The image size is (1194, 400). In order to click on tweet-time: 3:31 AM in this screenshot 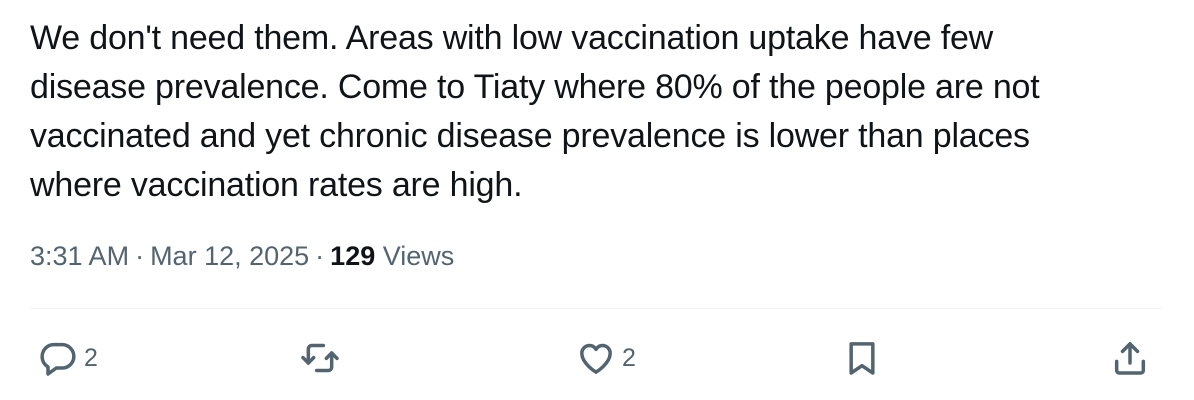, I will do `click(79, 256)`.